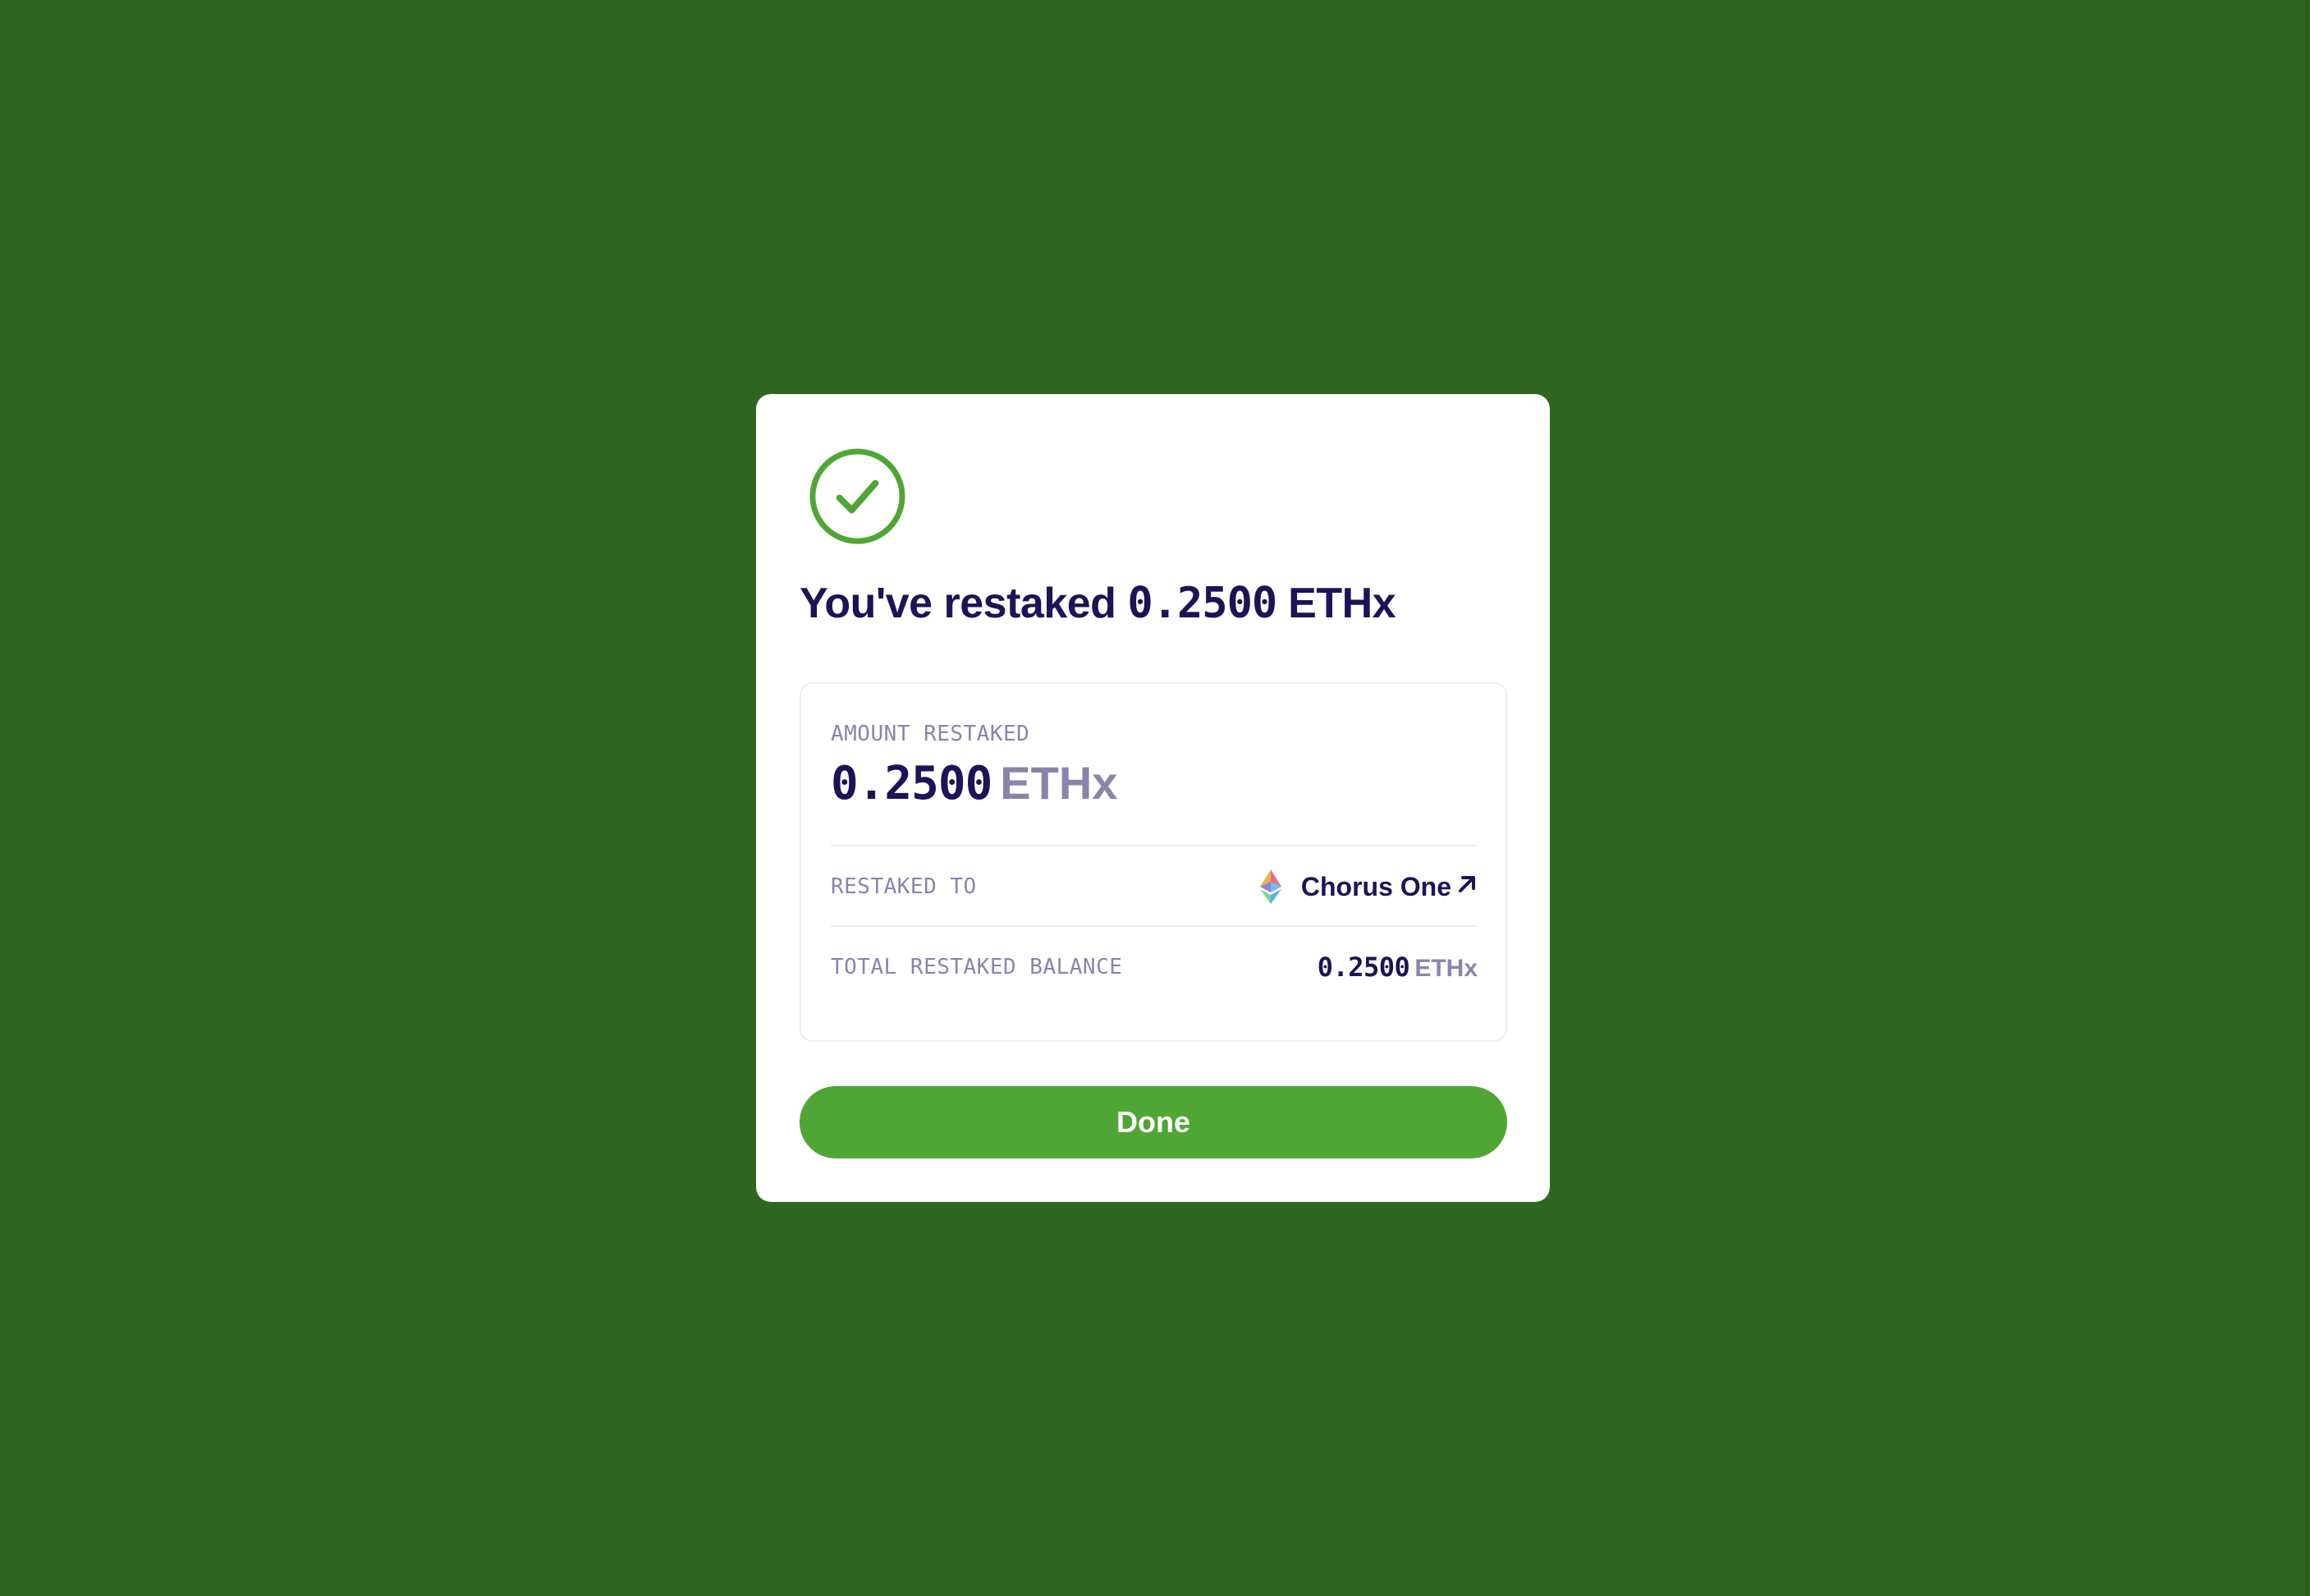 The width and height of the screenshot is (2310, 1596). Describe the element at coordinates (1202, 603) in the screenshot. I see `title-amount: 0.2500` at that location.